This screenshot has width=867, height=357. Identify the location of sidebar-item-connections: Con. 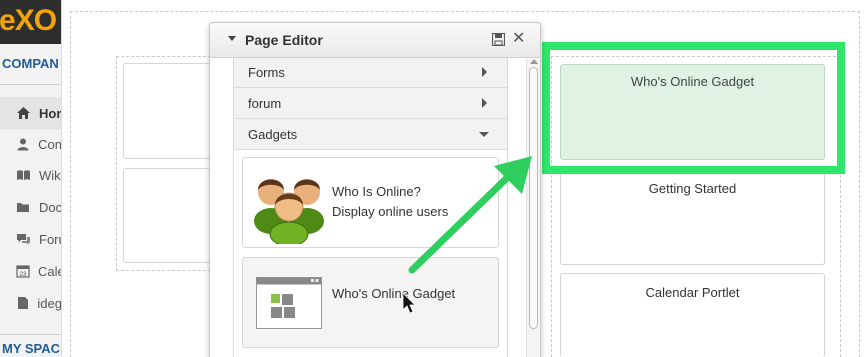
(31, 144).